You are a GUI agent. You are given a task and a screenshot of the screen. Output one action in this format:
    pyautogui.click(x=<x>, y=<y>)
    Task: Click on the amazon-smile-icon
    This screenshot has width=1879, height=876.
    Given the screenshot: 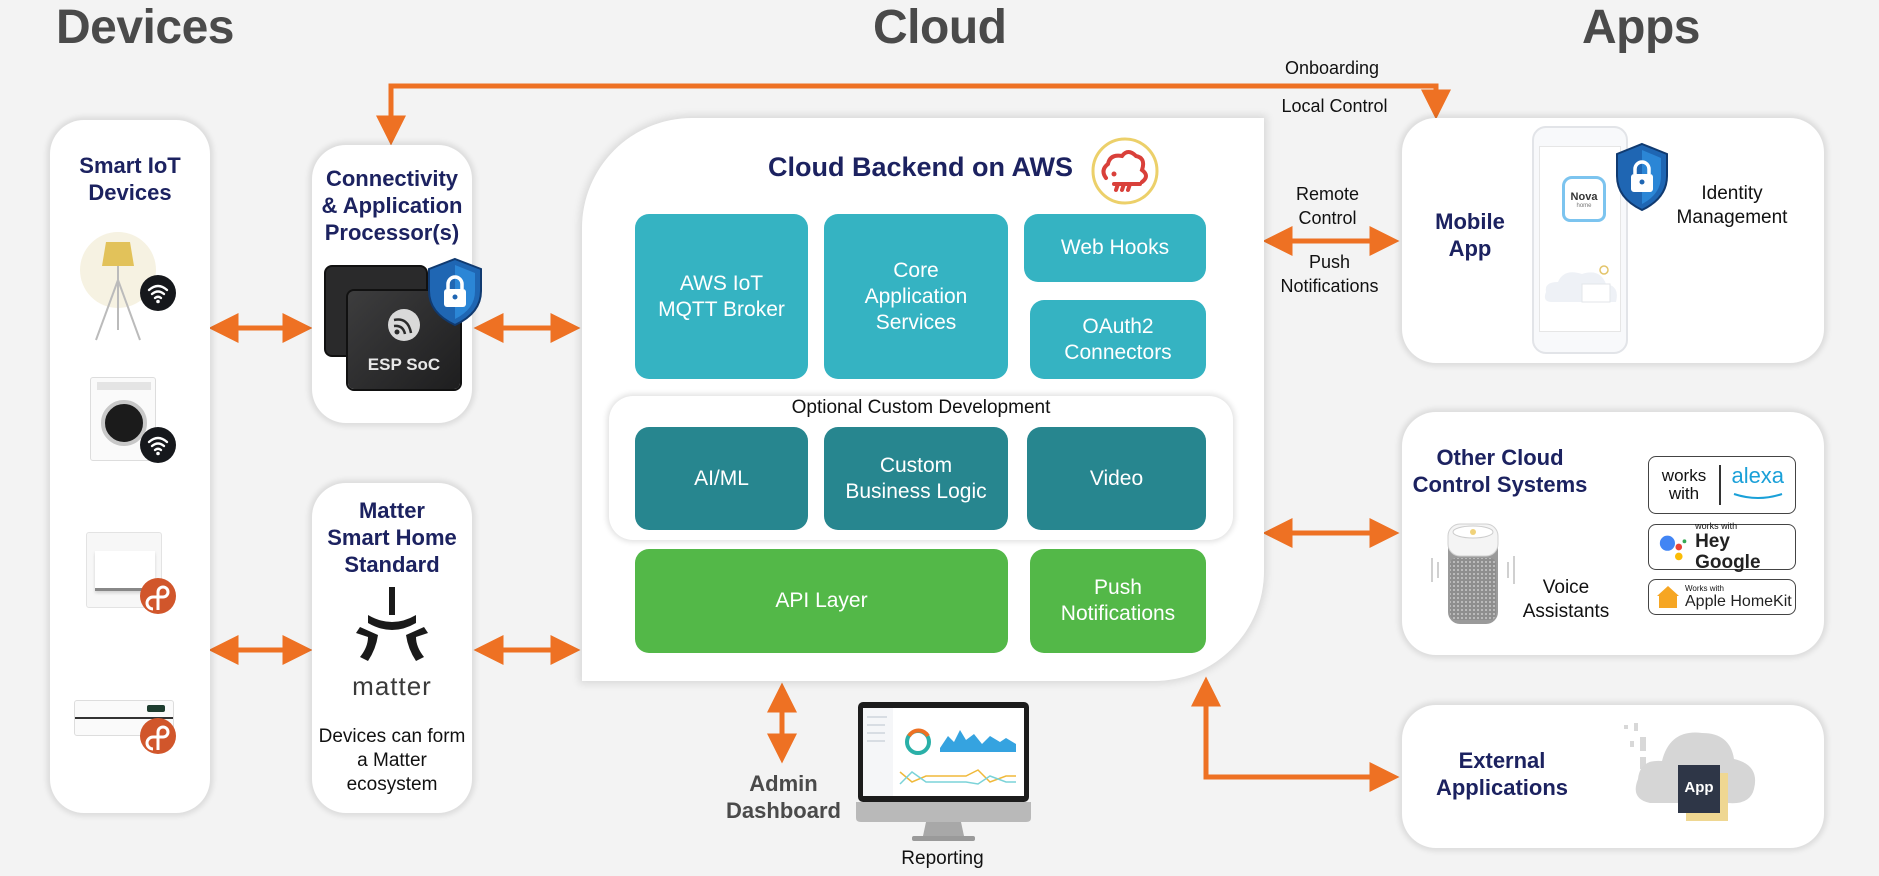 What is the action you would take?
    pyautogui.click(x=1758, y=496)
    